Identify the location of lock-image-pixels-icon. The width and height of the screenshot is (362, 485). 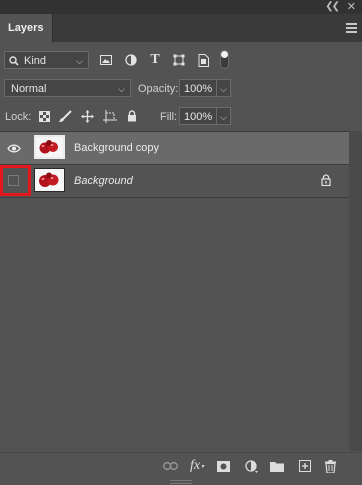
(65, 116).